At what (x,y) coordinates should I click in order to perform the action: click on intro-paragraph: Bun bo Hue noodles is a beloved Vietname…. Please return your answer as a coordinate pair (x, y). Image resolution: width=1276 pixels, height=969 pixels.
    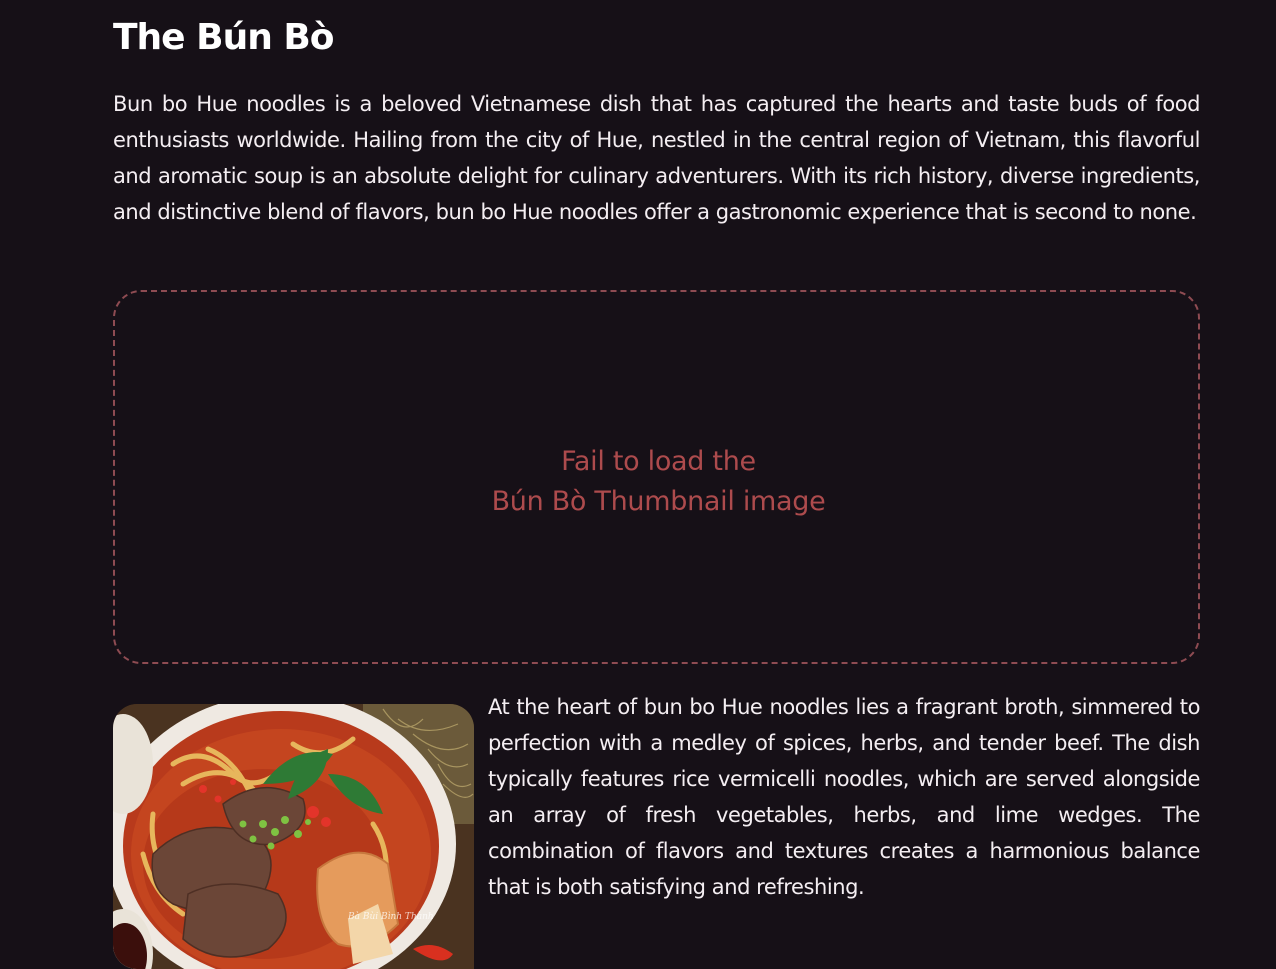
    Looking at the image, I should click on (656, 158).